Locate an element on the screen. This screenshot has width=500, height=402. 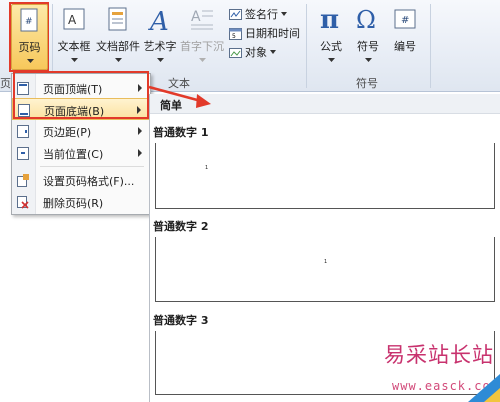
annotation-arrow is located at coordinates (179, 96).